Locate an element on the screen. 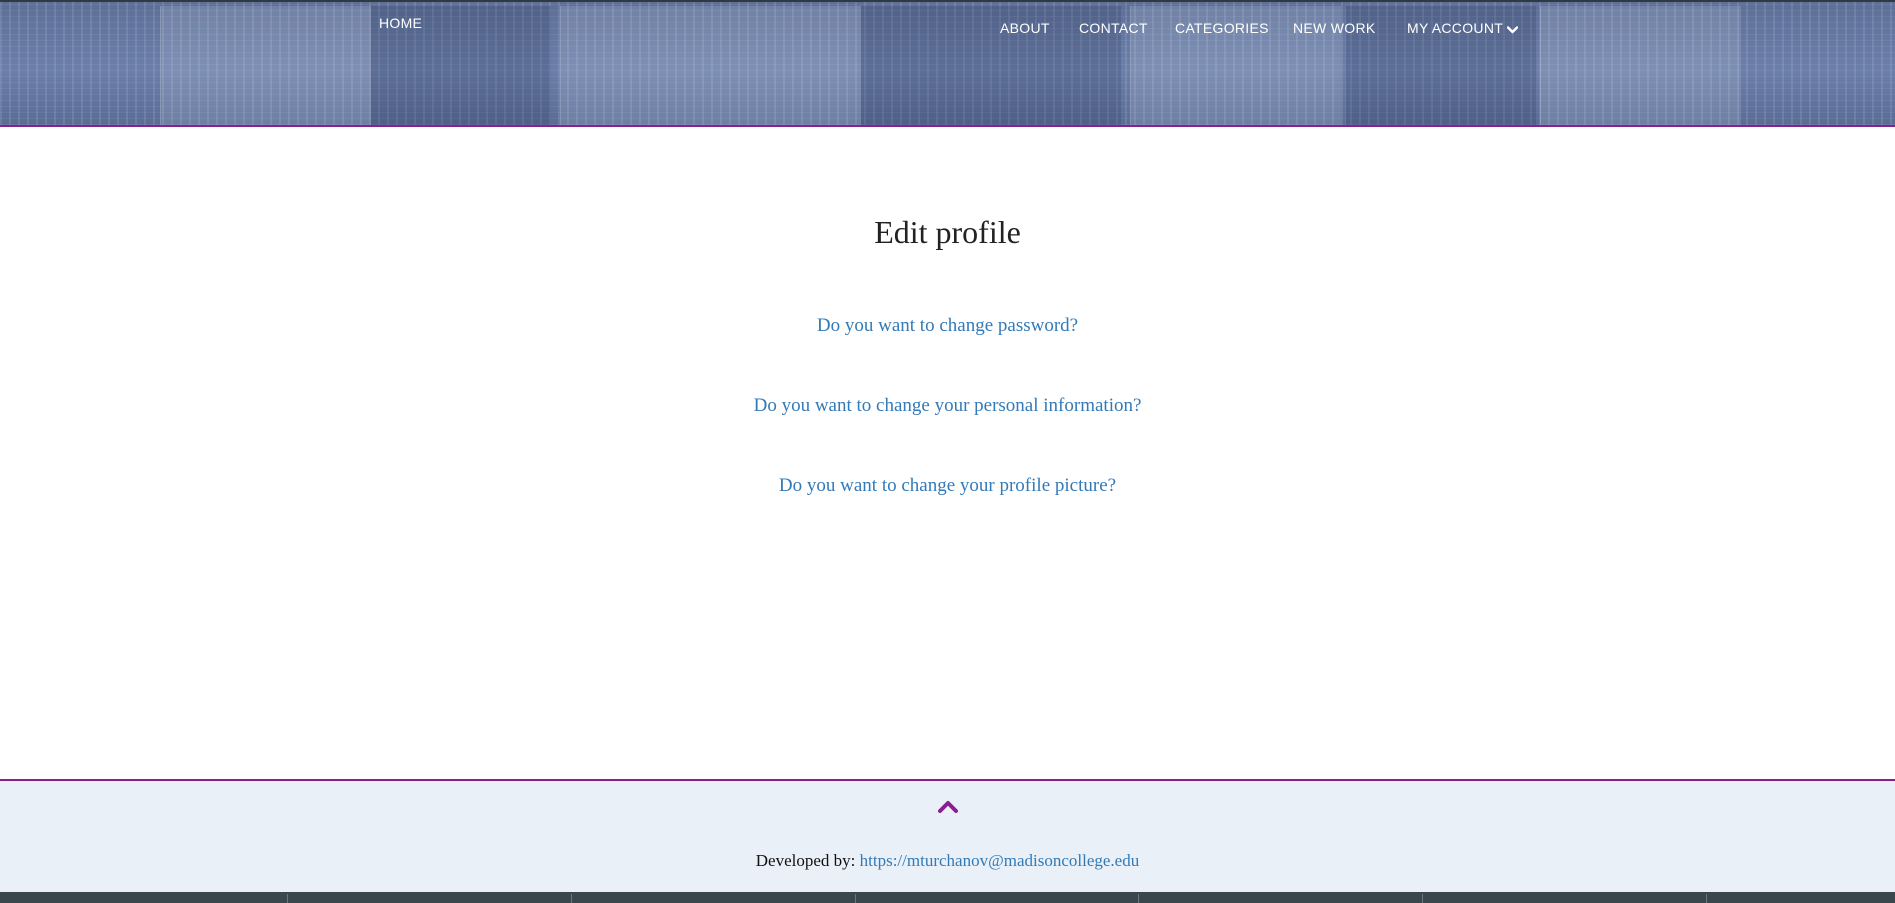  nav-new-work-link: NEW WORK is located at coordinates (1334, 28).